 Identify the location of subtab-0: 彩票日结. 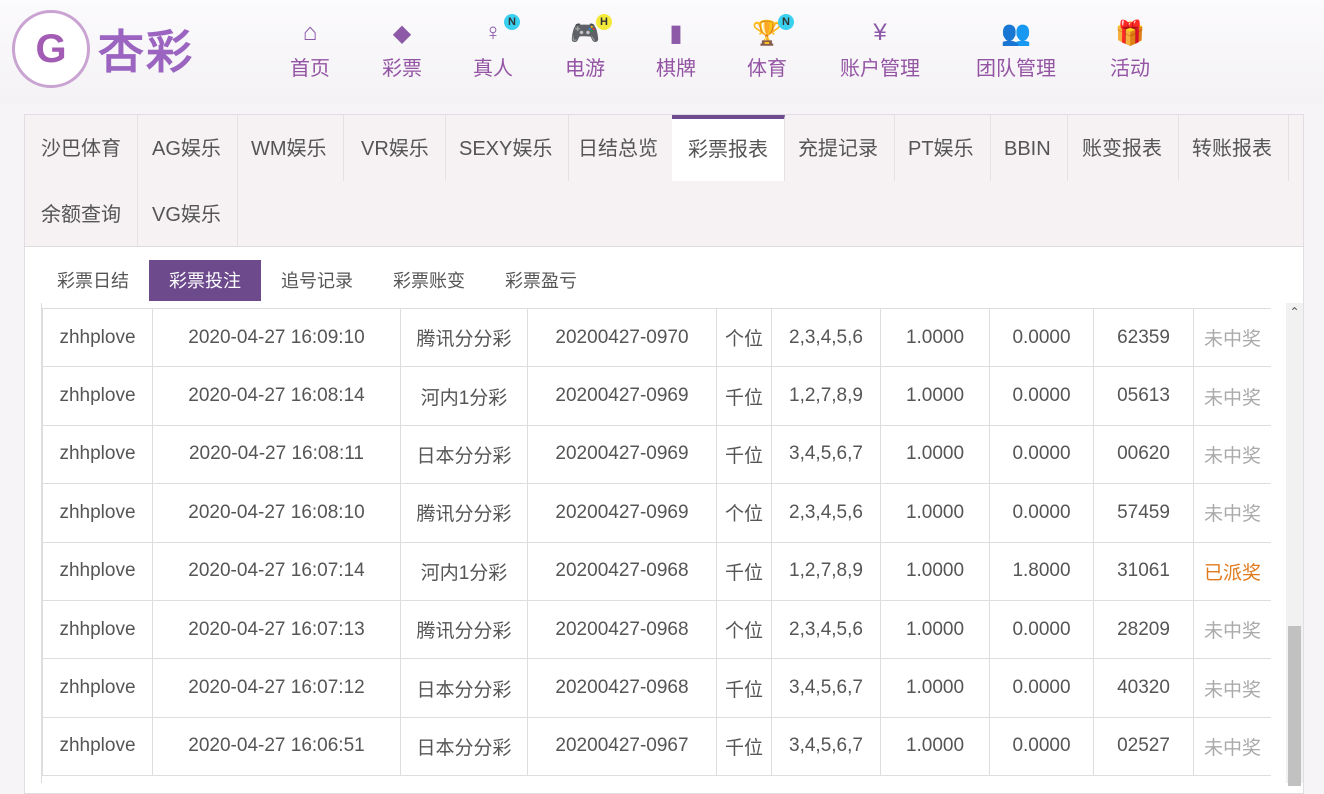
(93, 280).